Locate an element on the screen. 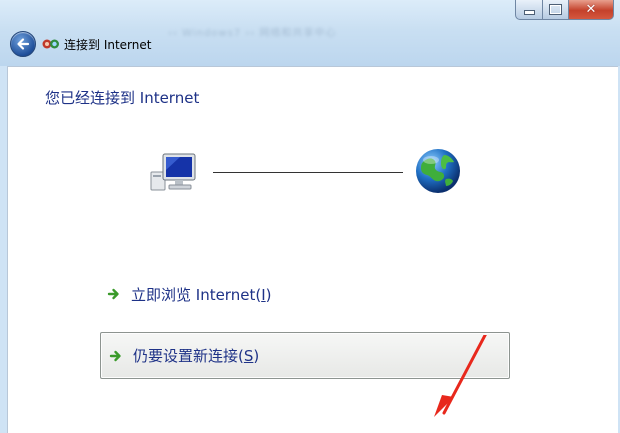 The image size is (620, 433). close-button: ✕ is located at coordinates (591, 10).